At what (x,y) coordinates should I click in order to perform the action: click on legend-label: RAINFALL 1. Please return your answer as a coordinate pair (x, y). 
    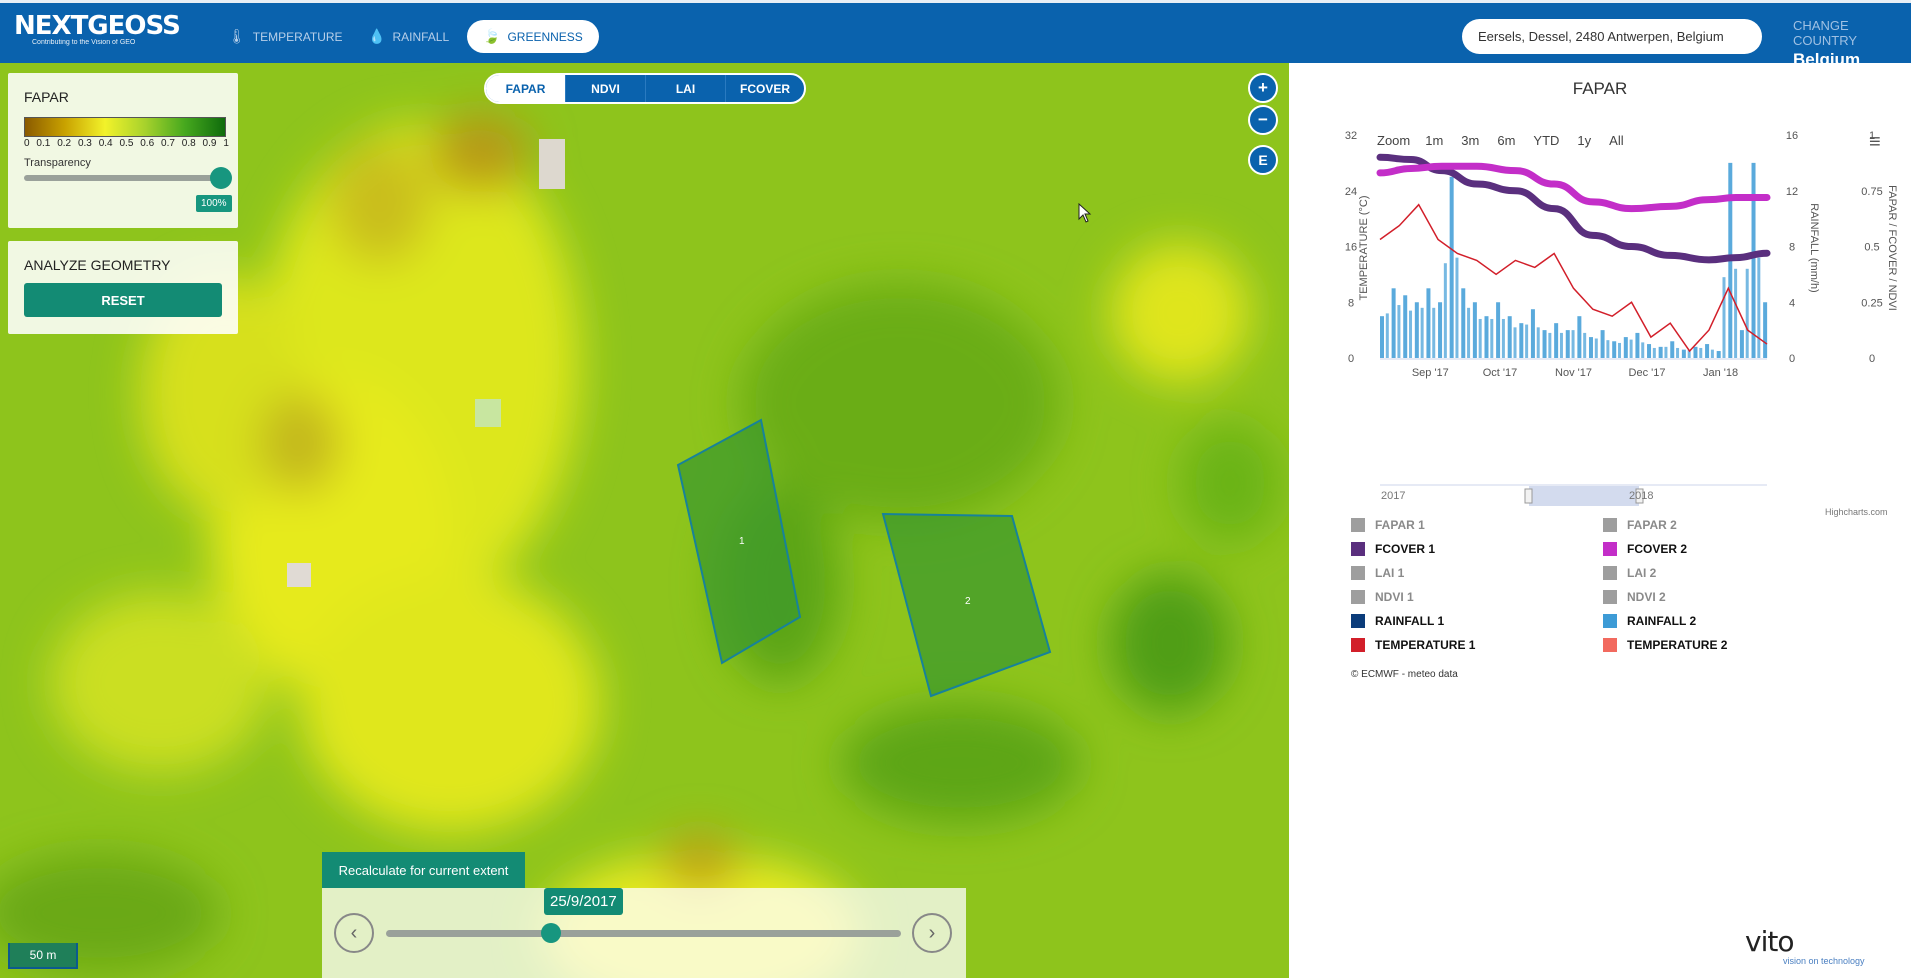
    Looking at the image, I should click on (1410, 621).